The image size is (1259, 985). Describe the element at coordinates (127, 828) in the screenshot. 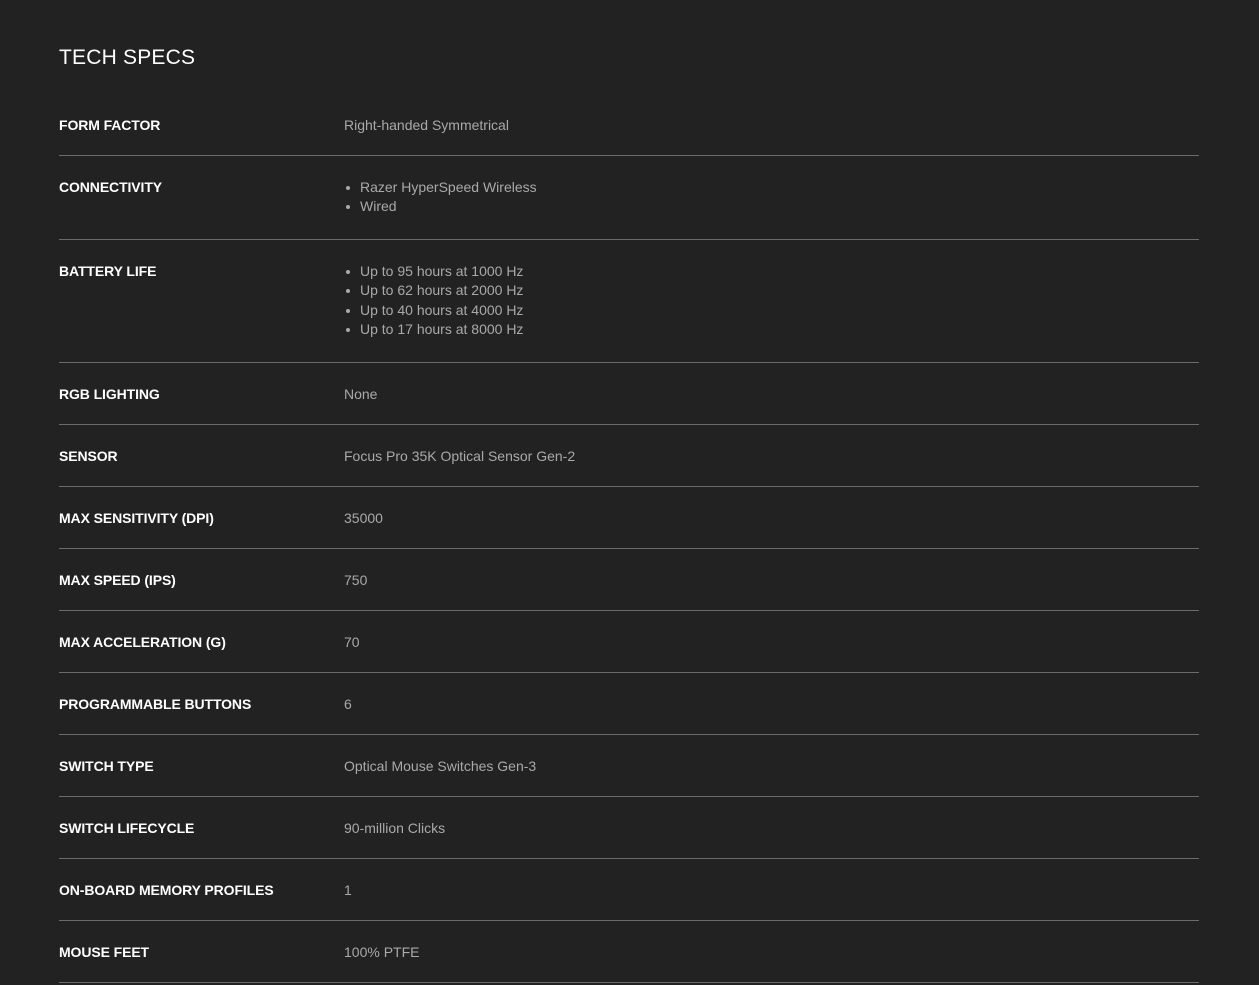

I see `spec-label: SWITCH LIFECYCLE` at that location.